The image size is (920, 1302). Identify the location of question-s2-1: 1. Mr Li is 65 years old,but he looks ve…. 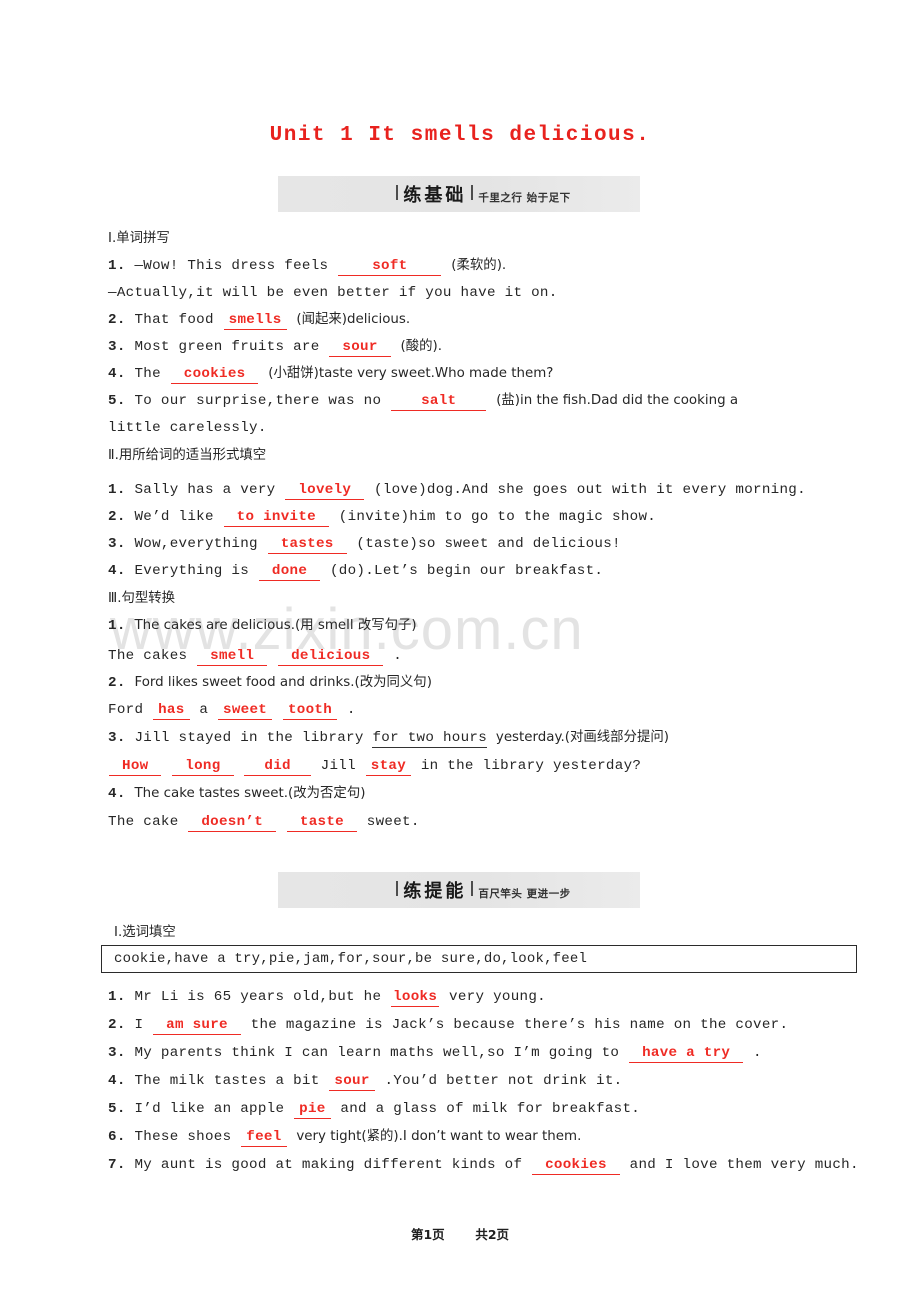
(327, 997).